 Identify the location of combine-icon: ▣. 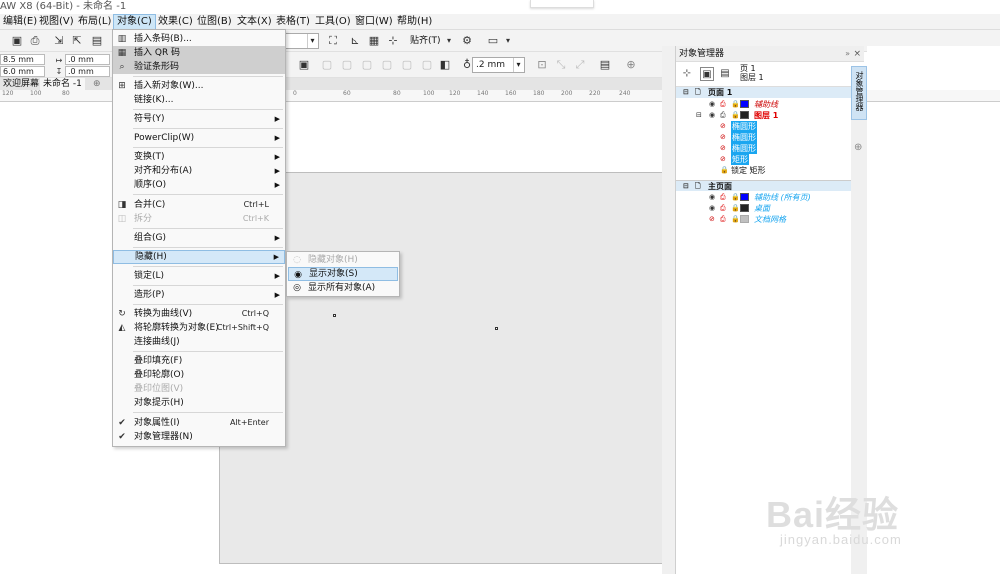
(304, 65).